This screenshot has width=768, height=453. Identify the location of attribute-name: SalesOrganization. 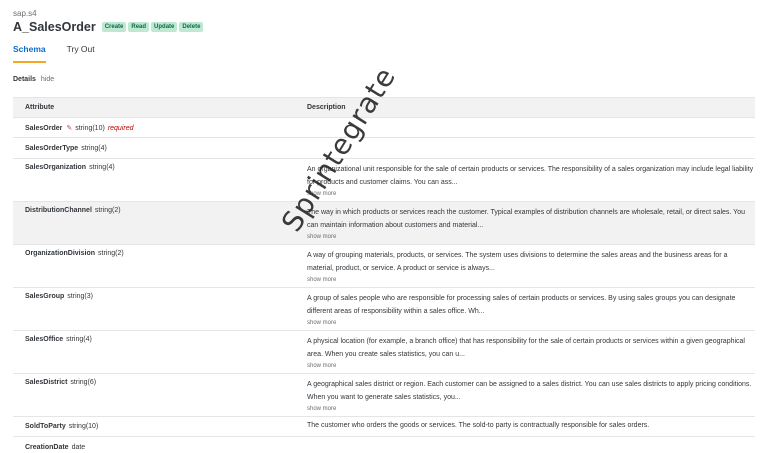
(56, 167).